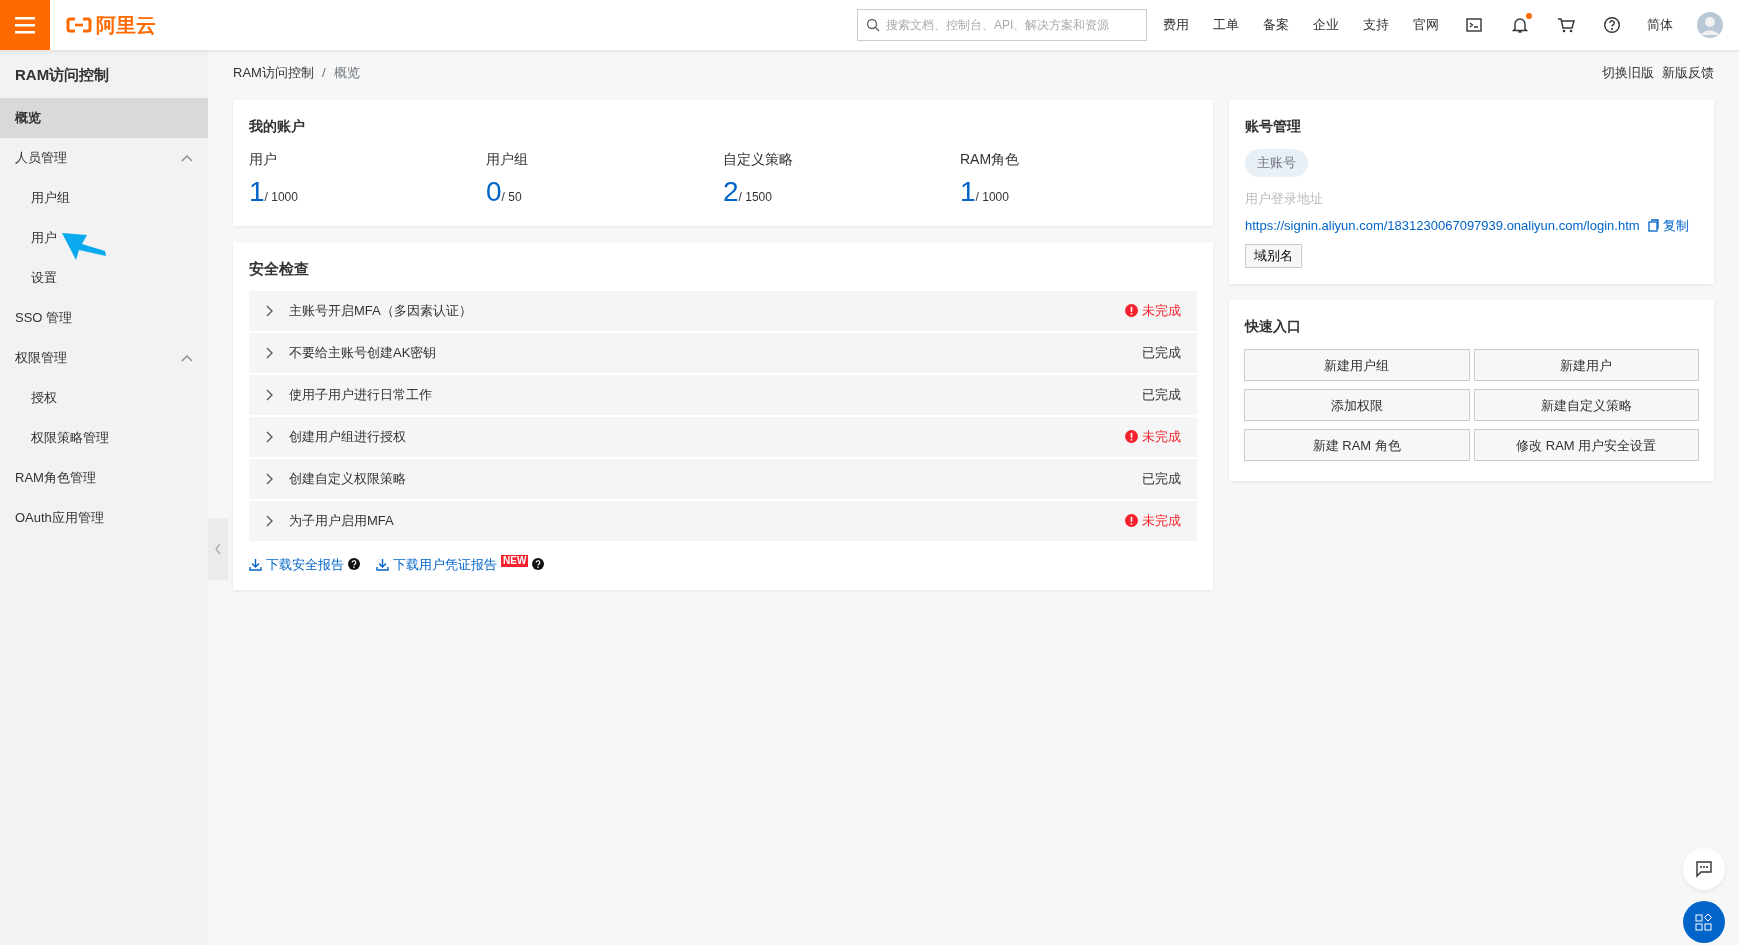 This screenshot has height=945, width=1739. What do you see at coordinates (1284, 198) in the screenshot?
I see `field-label: 用户登录地址` at bounding box center [1284, 198].